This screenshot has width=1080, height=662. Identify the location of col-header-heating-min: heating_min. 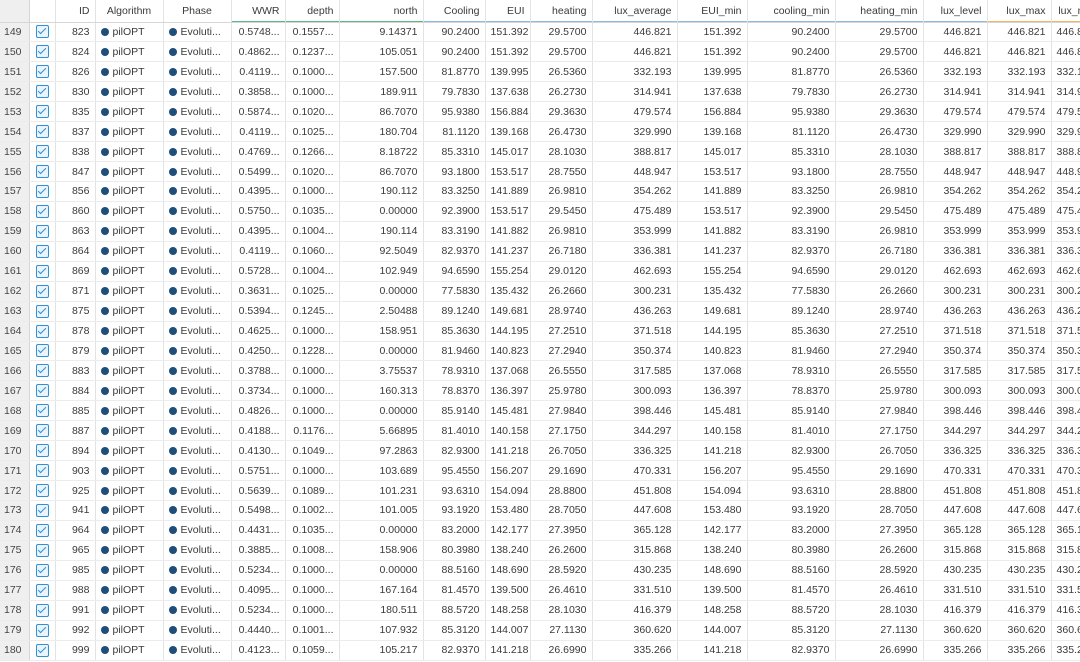
(879, 11).